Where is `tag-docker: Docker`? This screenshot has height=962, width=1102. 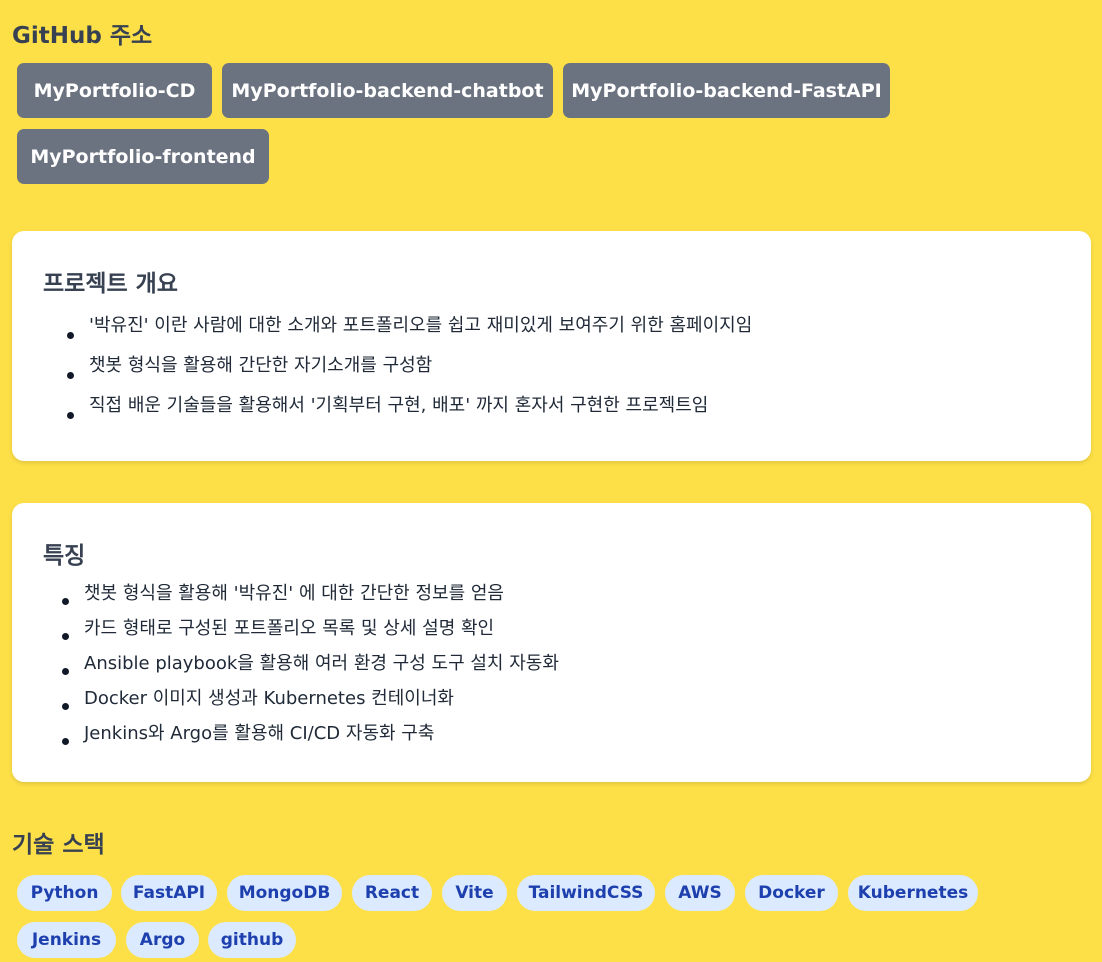
tag-docker: Docker is located at coordinates (791, 893).